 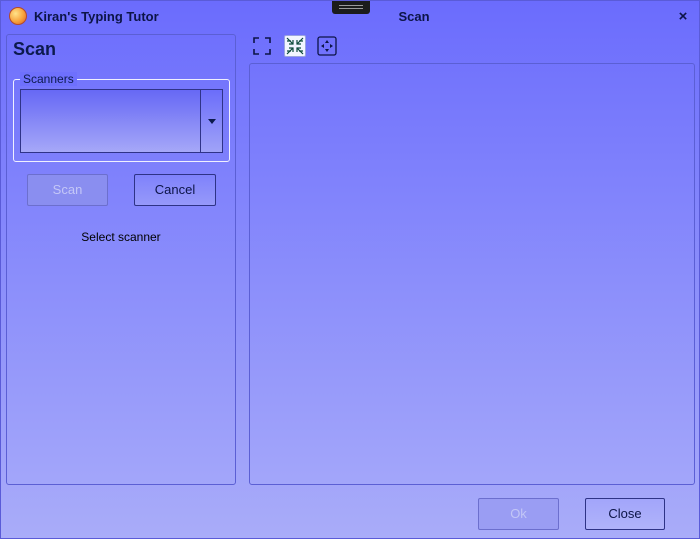 I want to click on scanners-group: Scanners, so click(x=121, y=117).